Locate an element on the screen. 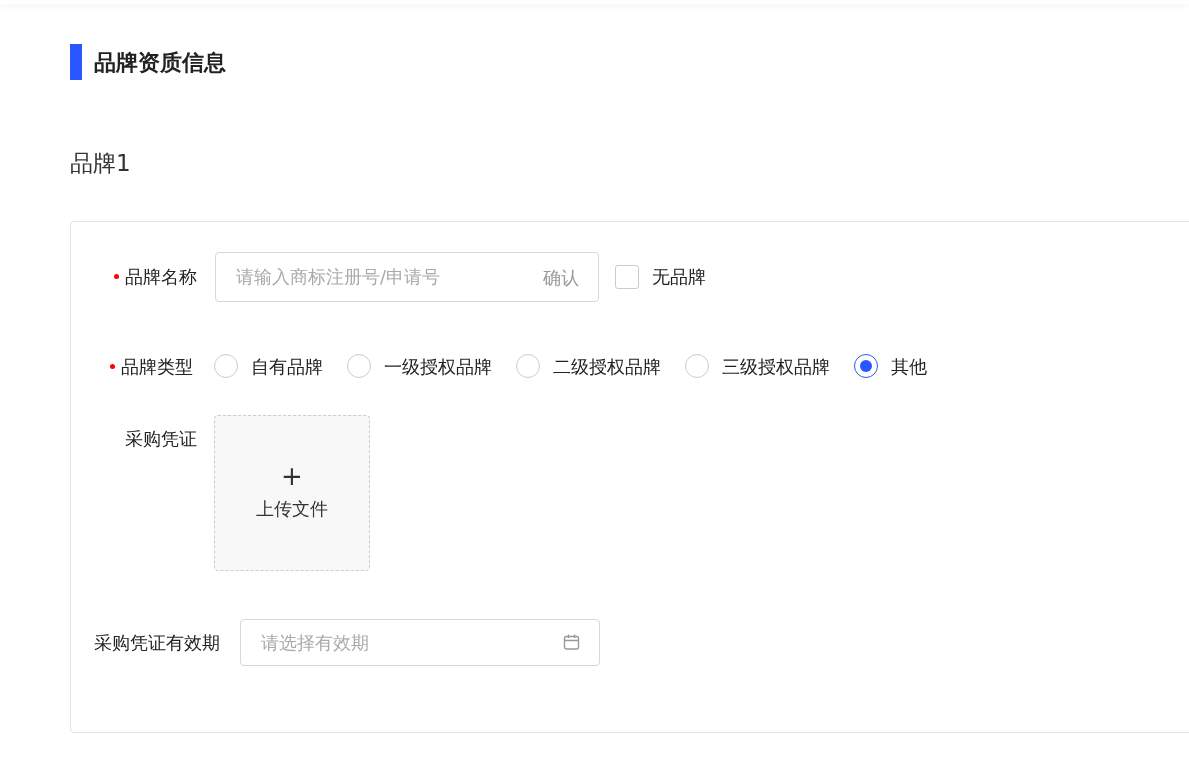 The image size is (1189, 760). field-label: 采购凭证 is located at coordinates (161, 438).